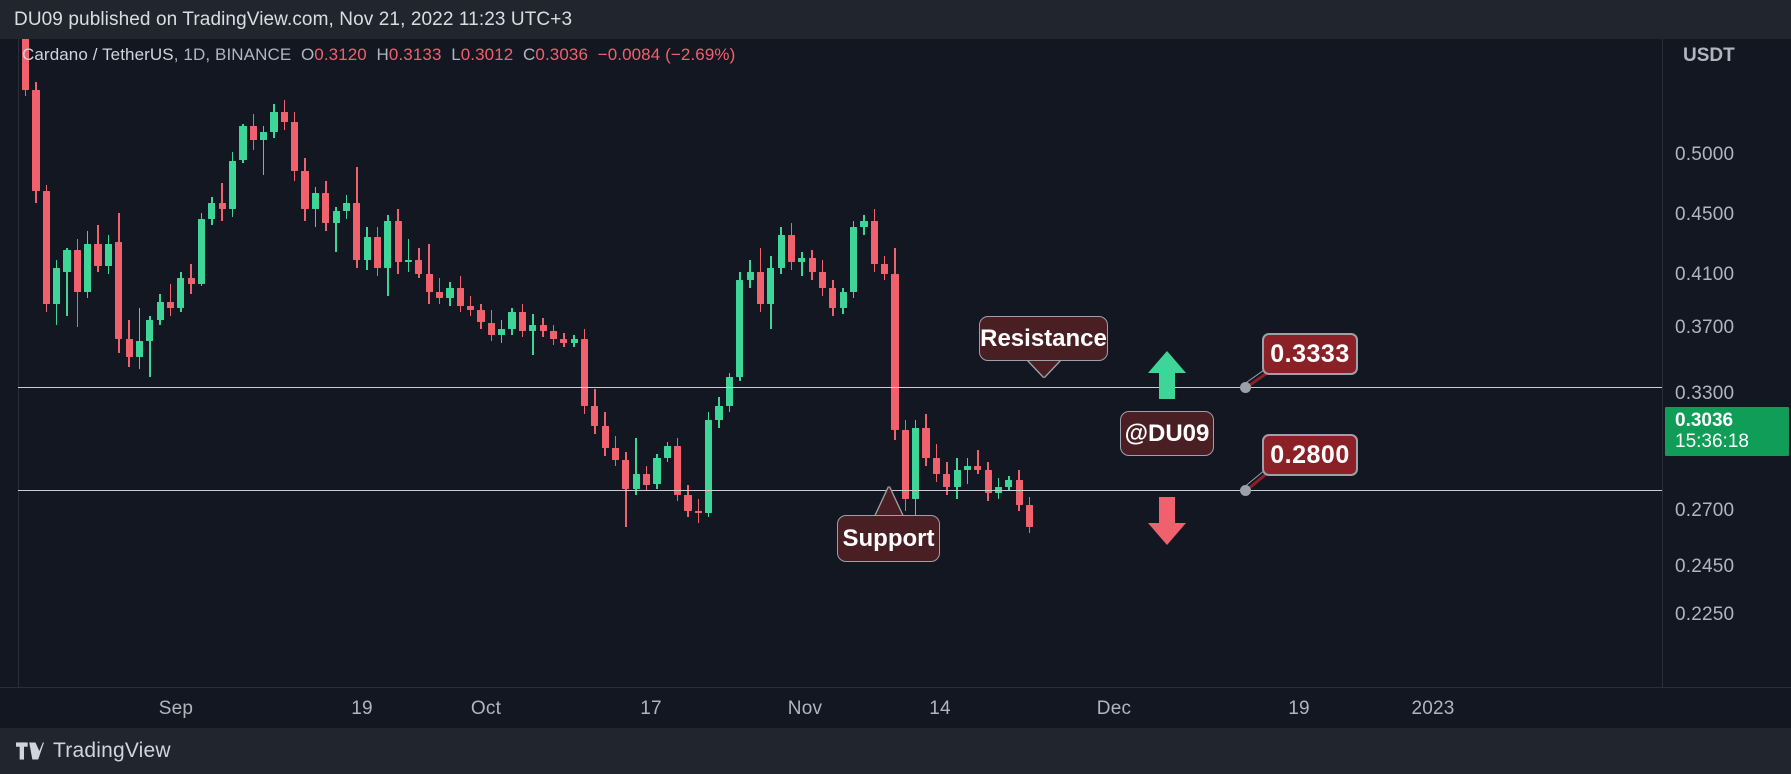 This screenshot has height=774, width=1791. What do you see at coordinates (253, 54) in the screenshot?
I see `legend-exchange: BINANCE` at bounding box center [253, 54].